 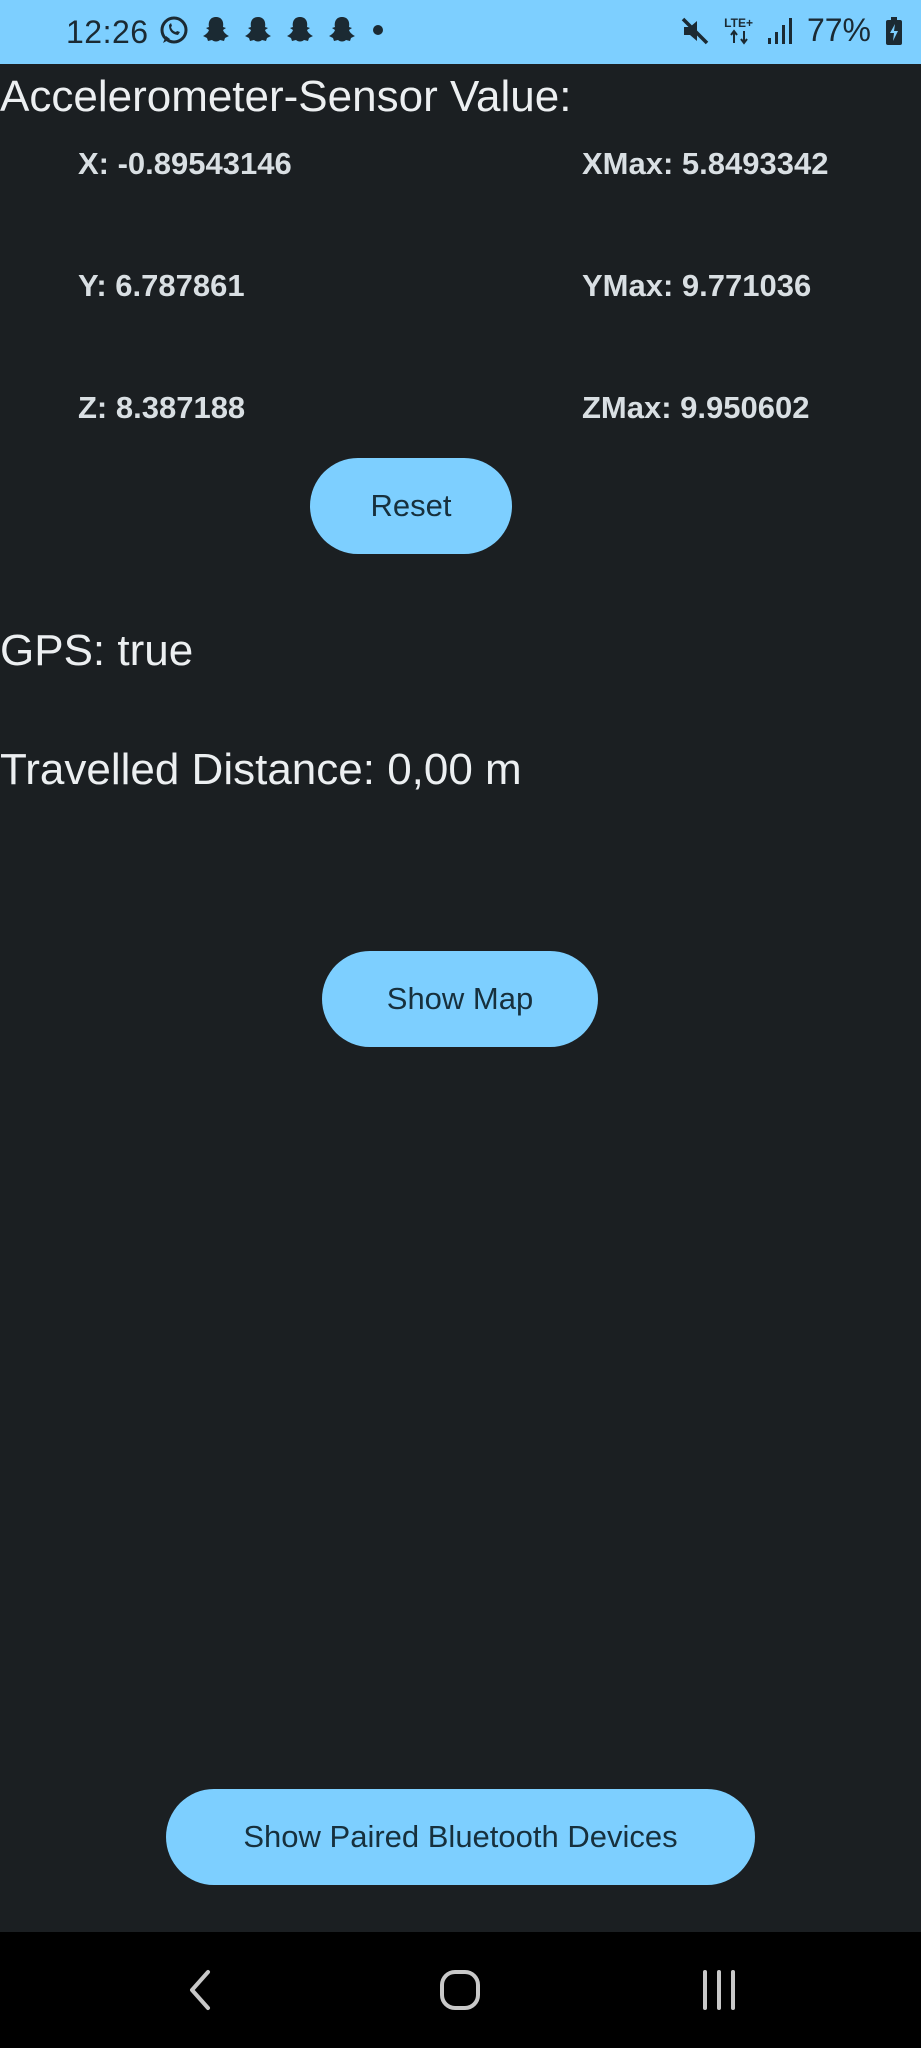 What do you see at coordinates (738, 22) in the screenshot?
I see `network-label: LTE+` at bounding box center [738, 22].